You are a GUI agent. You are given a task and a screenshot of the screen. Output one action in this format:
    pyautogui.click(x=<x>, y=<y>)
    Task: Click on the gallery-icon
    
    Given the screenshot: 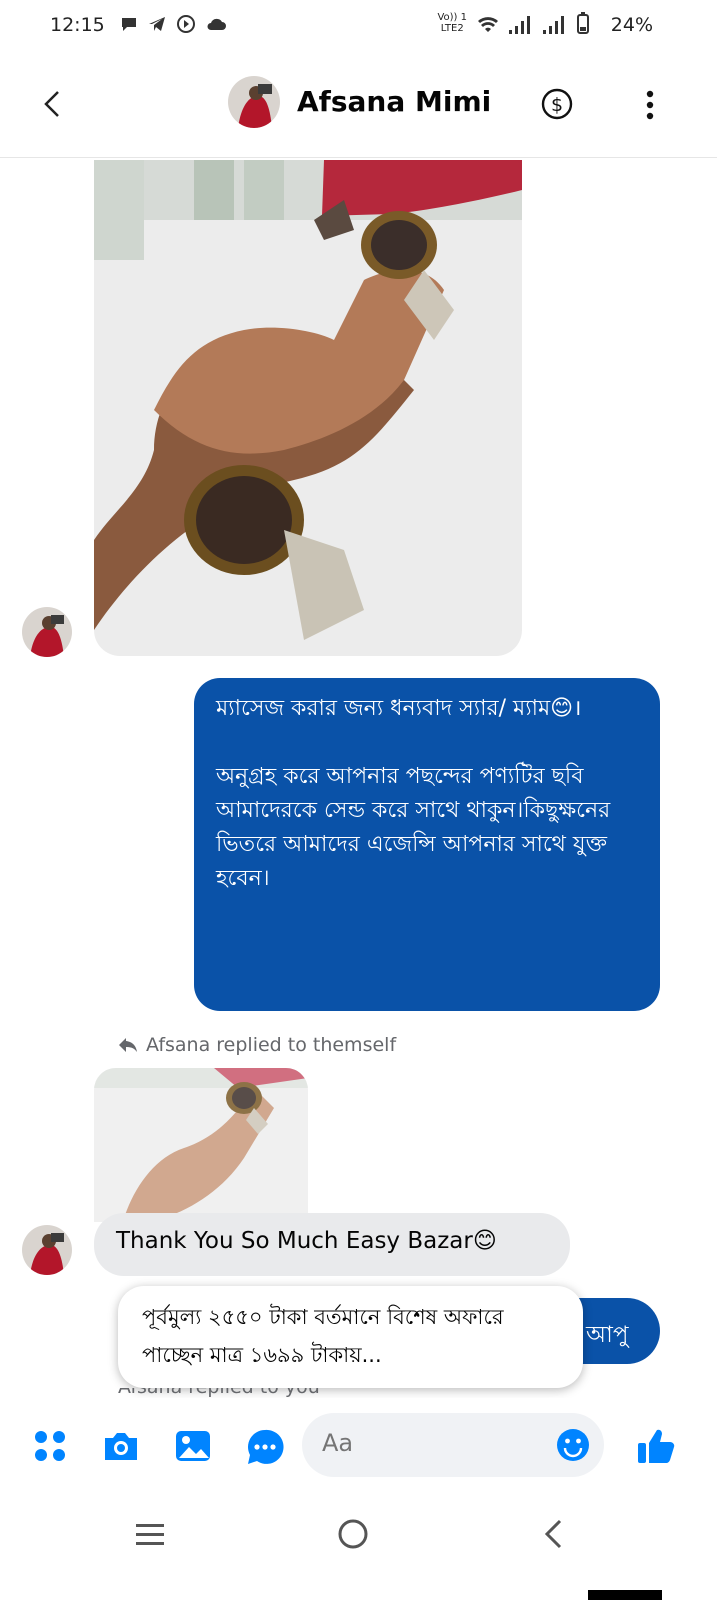 What is the action you would take?
    pyautogui.click(x=193, y=1446)
    